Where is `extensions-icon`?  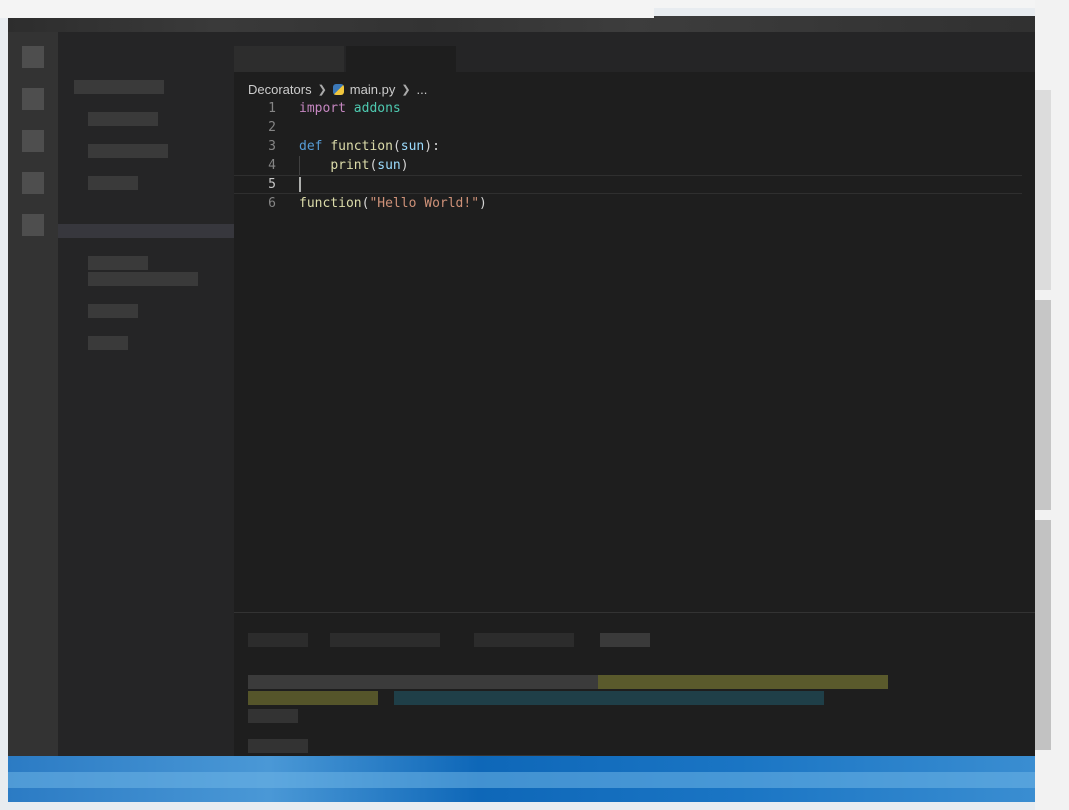 extensions-icon is located at coordinates (33, 225).